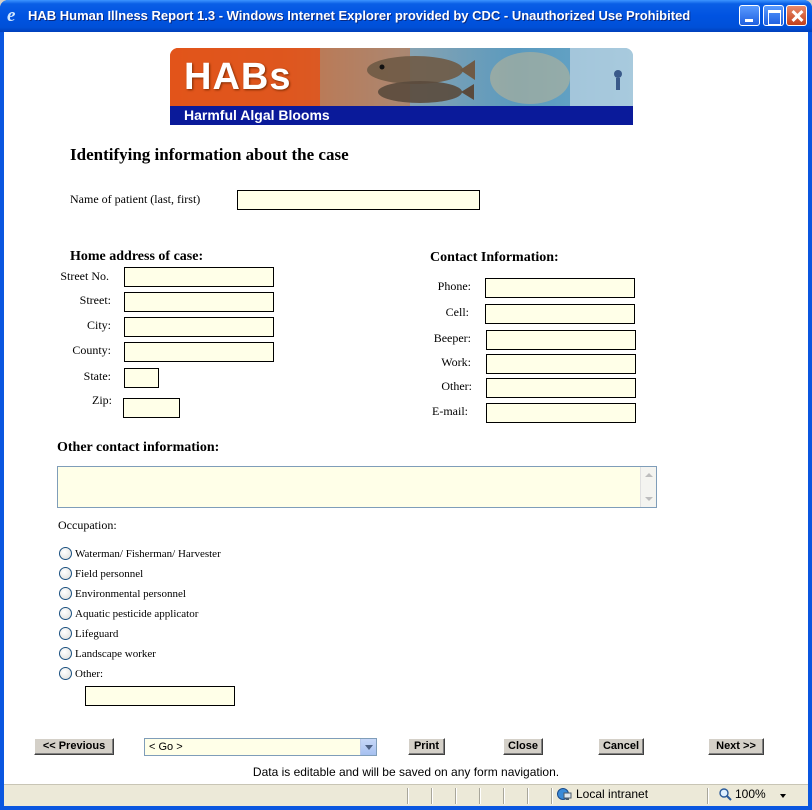 Image resolution: width=812 pixels, height=810 pixels. What do you see at coordinates (199, 302) in the screenshot?
I see `street-input` at bounding box center [199, 302].